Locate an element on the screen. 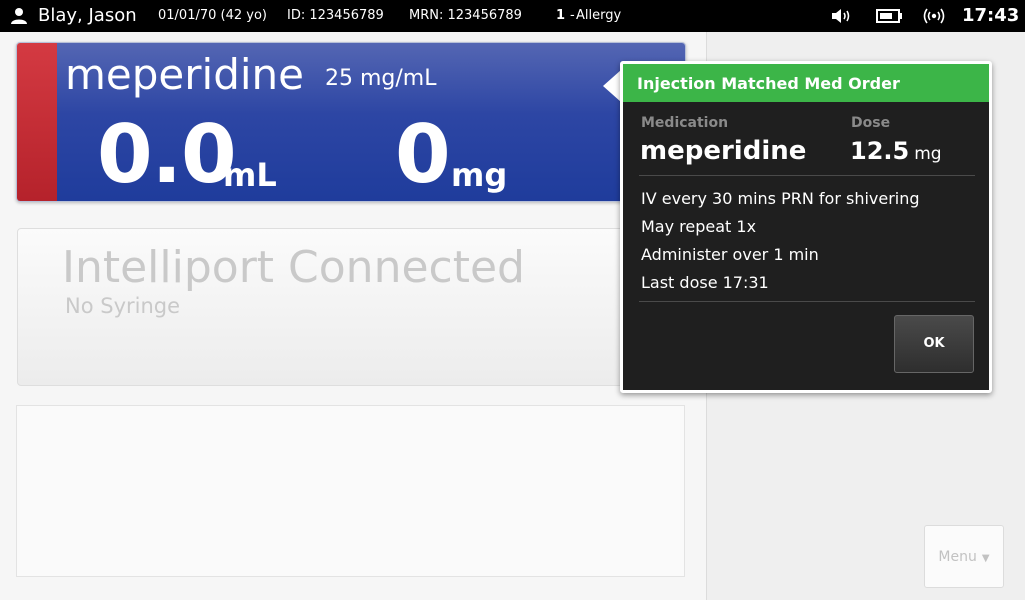 Image resolution: width=1025 pixels, height=600 pixels. dose-unit: mg is located at coordinates (928, 154).